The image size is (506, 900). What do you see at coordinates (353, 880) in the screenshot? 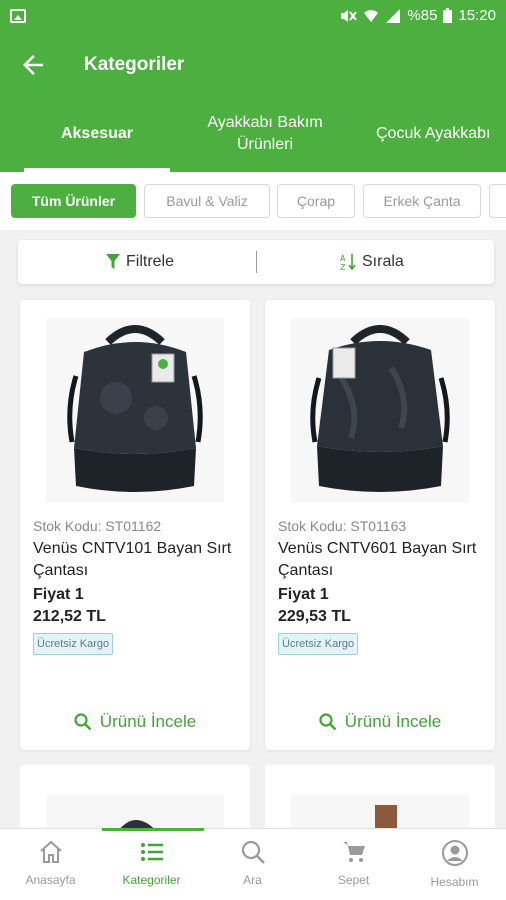
I see `nav-label: Sepet` at bounding box center [353, 880].